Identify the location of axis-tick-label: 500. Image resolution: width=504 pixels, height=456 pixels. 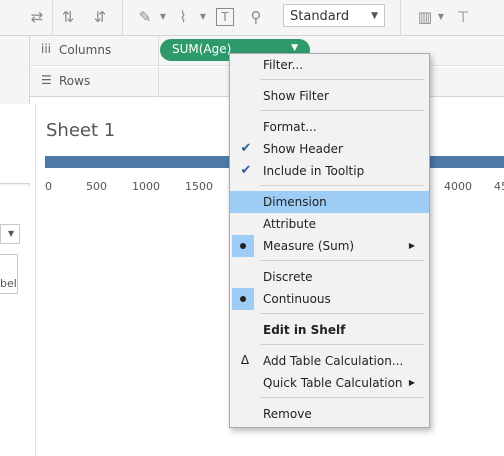
(96, 186).